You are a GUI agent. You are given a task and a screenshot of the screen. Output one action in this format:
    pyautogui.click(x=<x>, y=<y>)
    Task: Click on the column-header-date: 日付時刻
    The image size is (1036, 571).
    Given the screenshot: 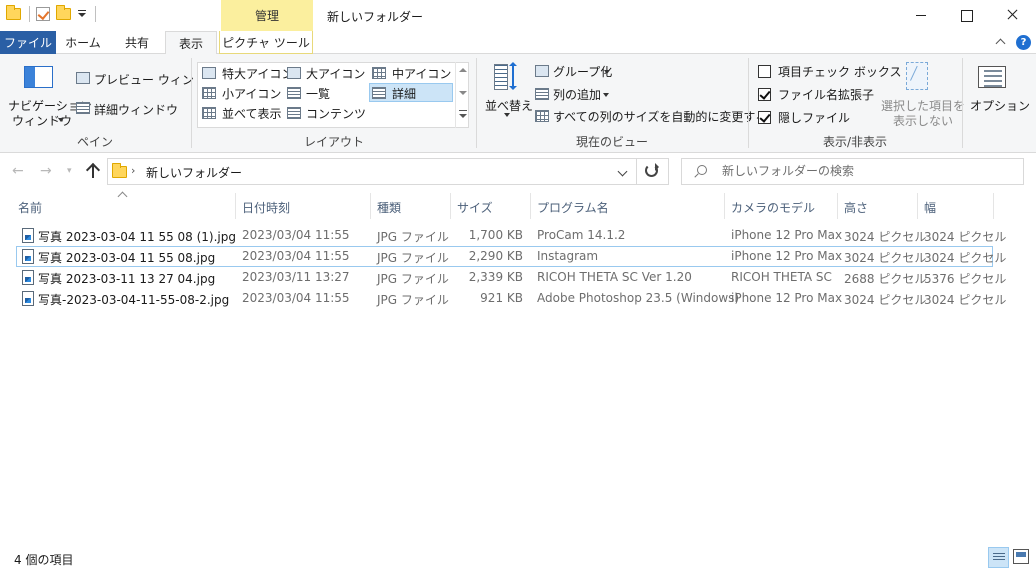 What is the action you would take?
    pyautogui.click(x=266, y=207)
    